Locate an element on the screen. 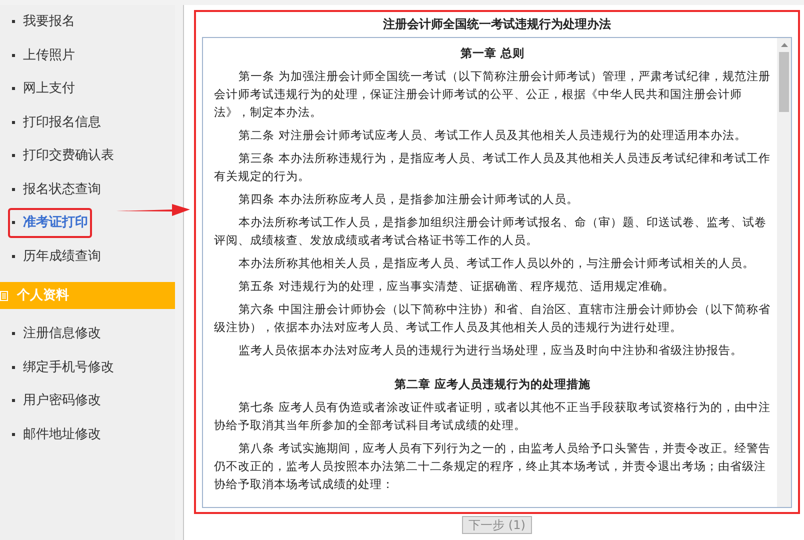 Image resolution: width=804 pixels, height=540 pixels. paragraph: 第八条 考试实施期间，应考人员有下列行为之一的，由监考人员给予口头警告，并责令改正。经警告仍不改正的，监考人员按照本办法第二十二条规定的程序，终止其本场考试，并责令退出考场；由省级注协给予取消本场考试成绩的处理： is located at coordinates (492, 466).